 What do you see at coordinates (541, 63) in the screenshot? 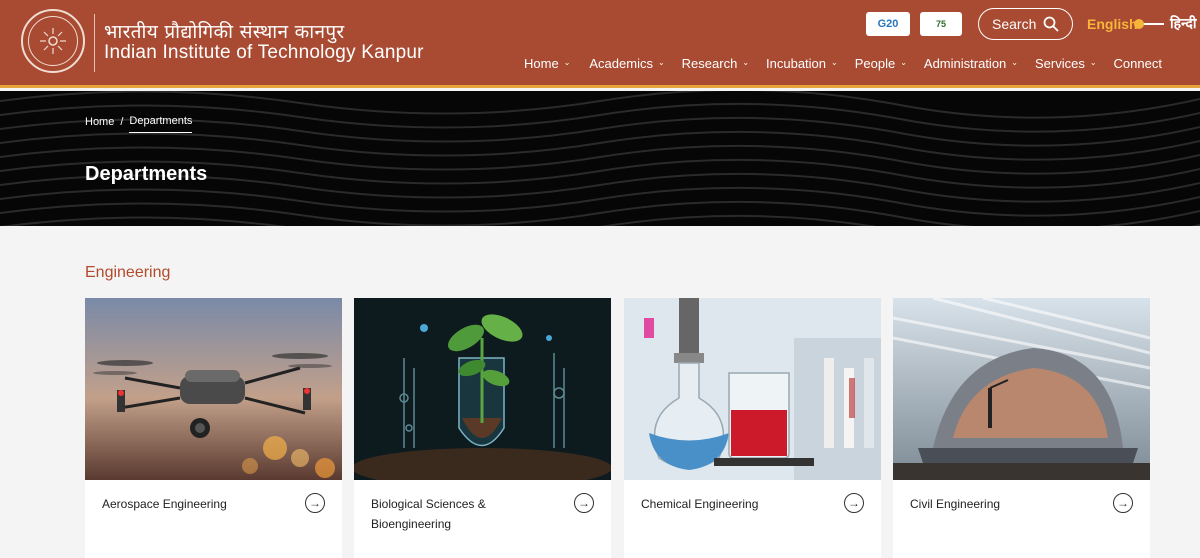
I see `nav-label: Home` at bounding box center [541, 63].